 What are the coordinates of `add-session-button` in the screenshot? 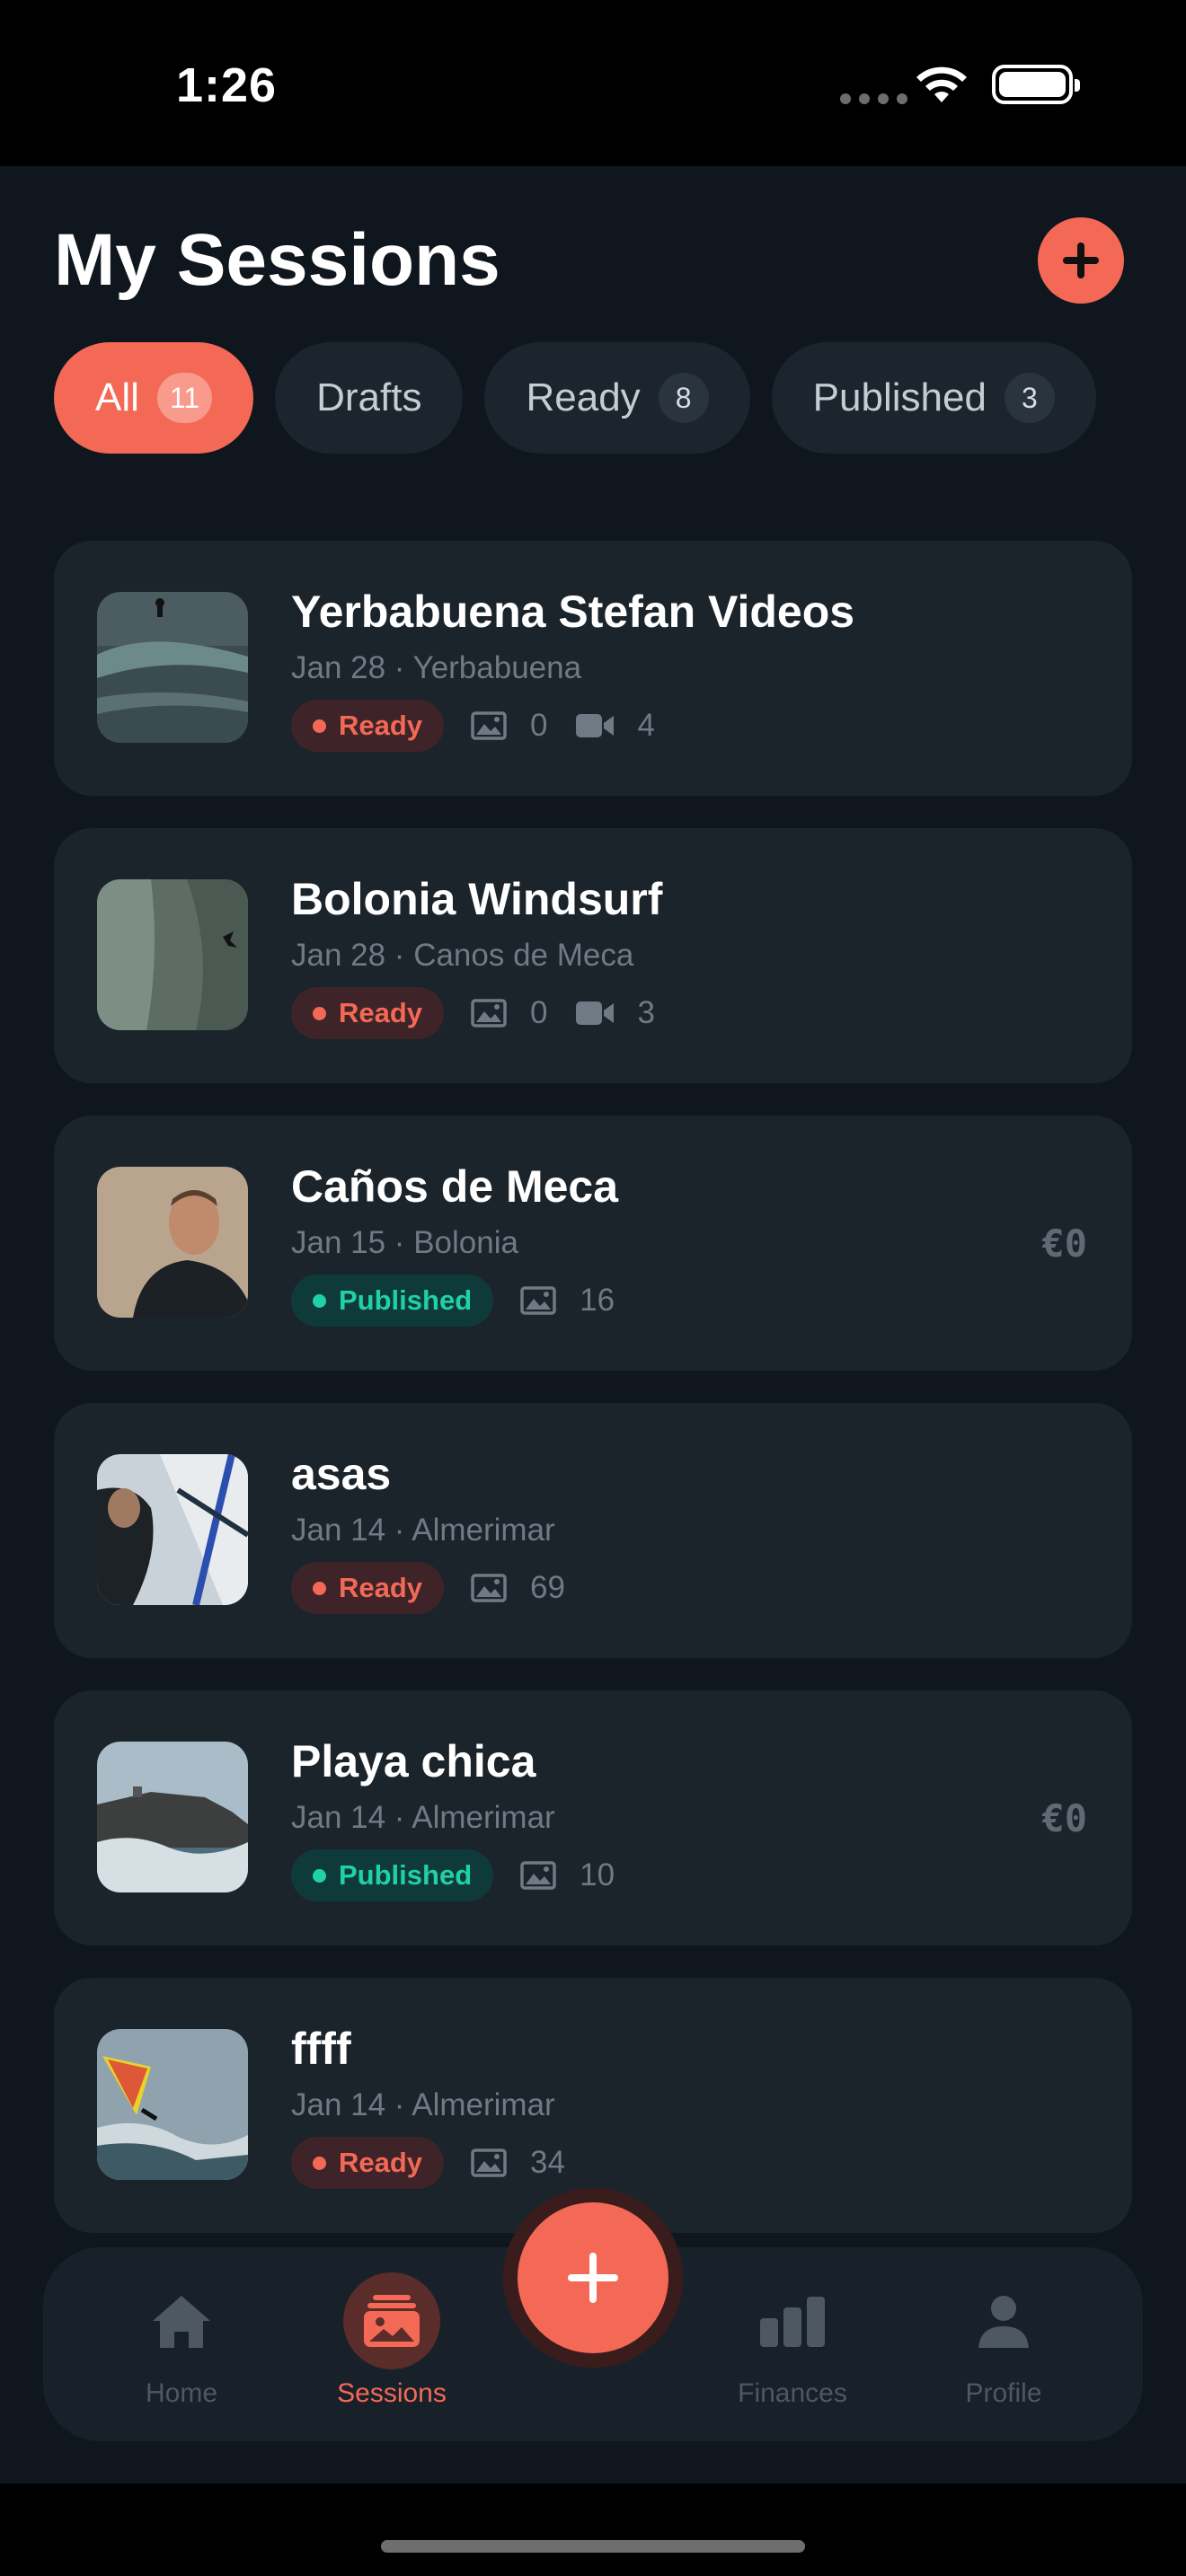 It's located at (1081, 260).